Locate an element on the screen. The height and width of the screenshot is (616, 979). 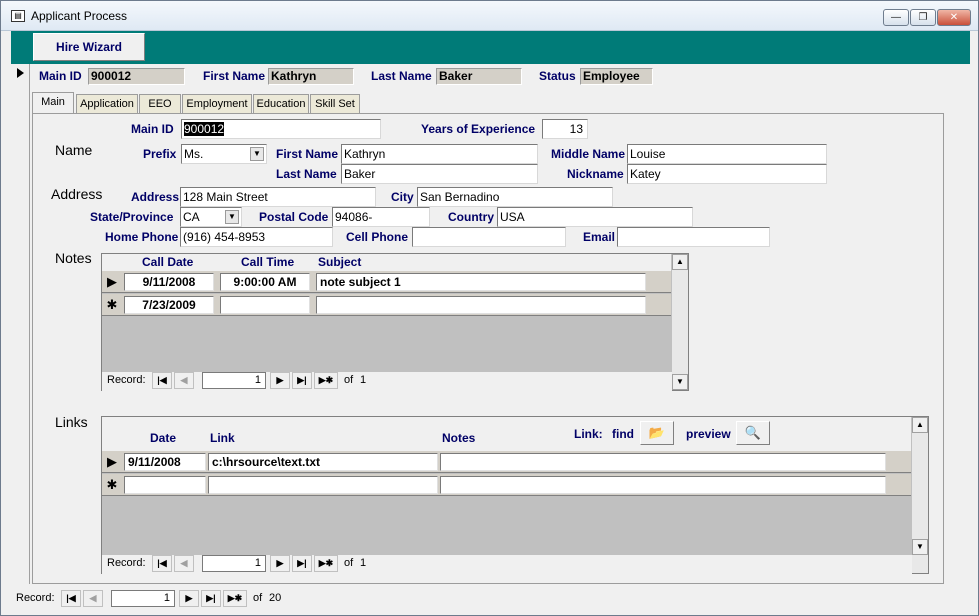
call-date-header: Call Date is located at coordinates (168, 262).